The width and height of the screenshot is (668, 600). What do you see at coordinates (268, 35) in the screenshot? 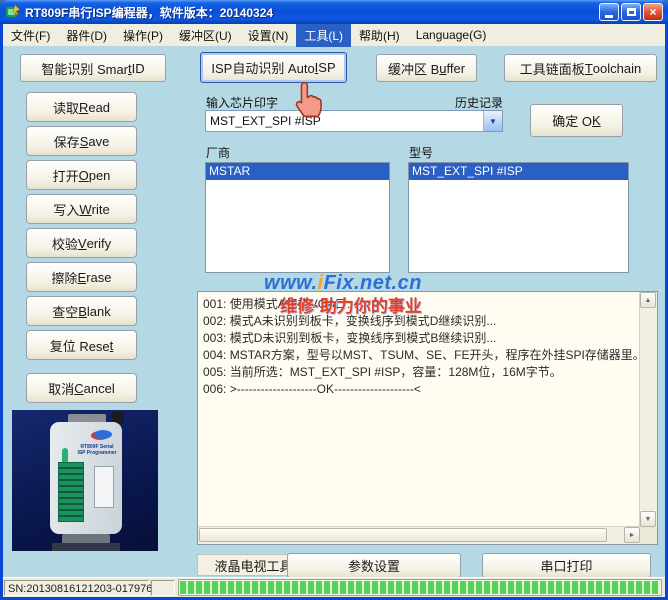
I see `menu-settings: 设置(N)` at bounding box center [268, 35].